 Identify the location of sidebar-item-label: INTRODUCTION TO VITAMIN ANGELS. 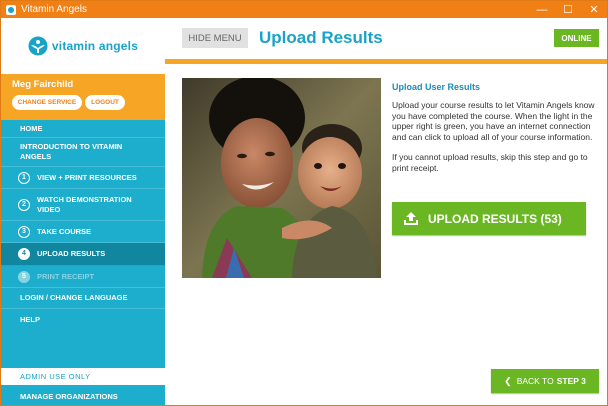
(71, 151).